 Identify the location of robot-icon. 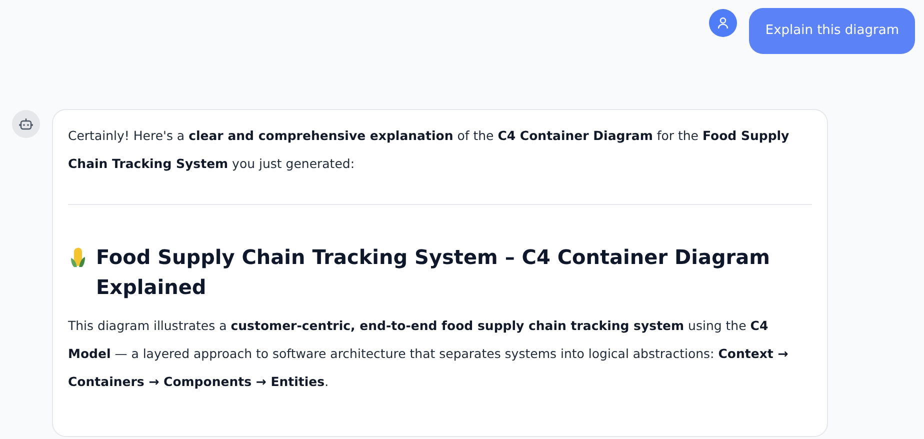
(26, 124).